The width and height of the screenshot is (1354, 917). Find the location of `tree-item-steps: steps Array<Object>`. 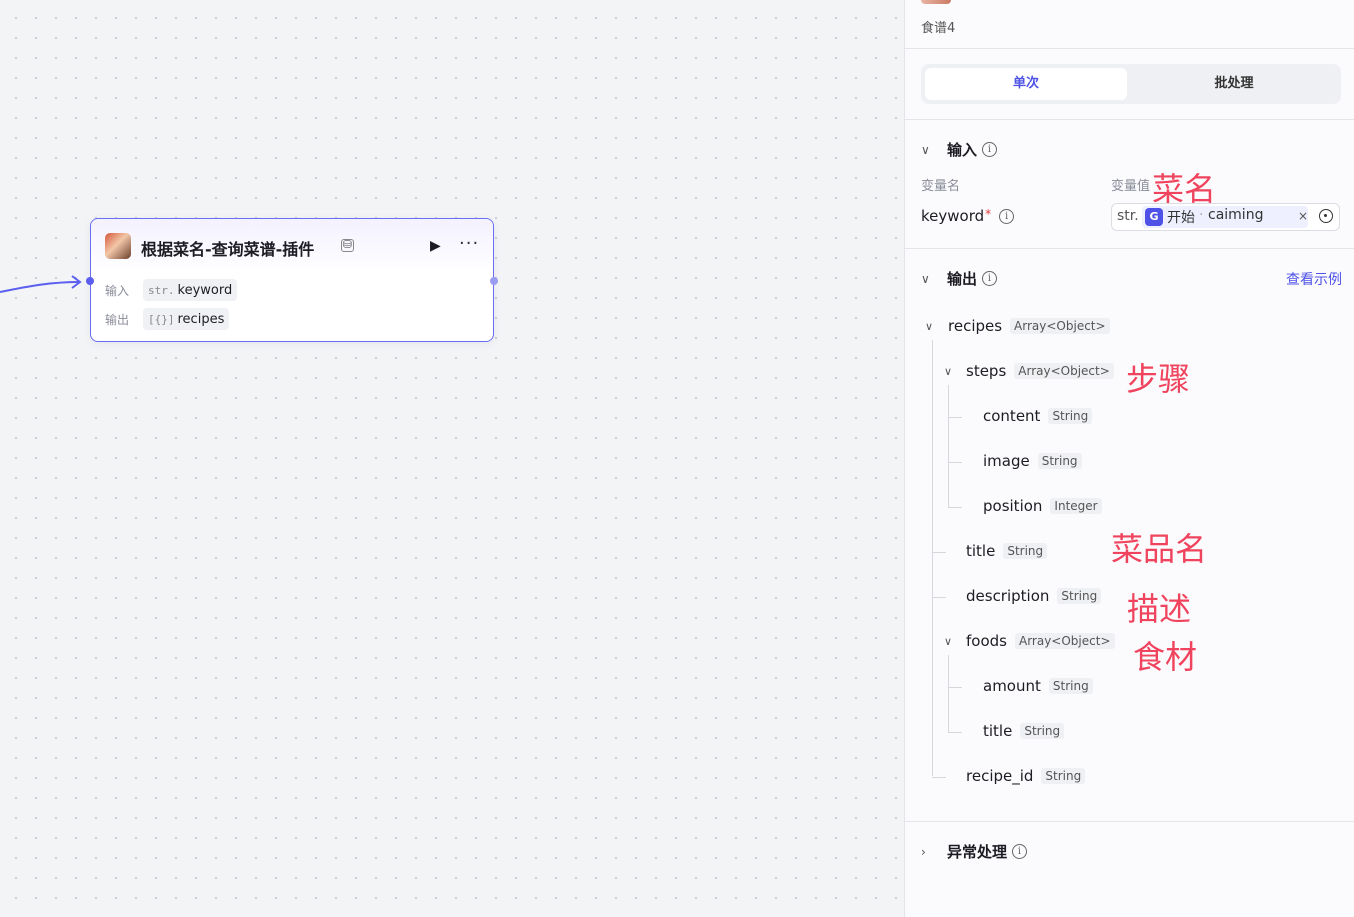

tree-item-steps: steps Array<Object> is located at coordinates (1040, 371).